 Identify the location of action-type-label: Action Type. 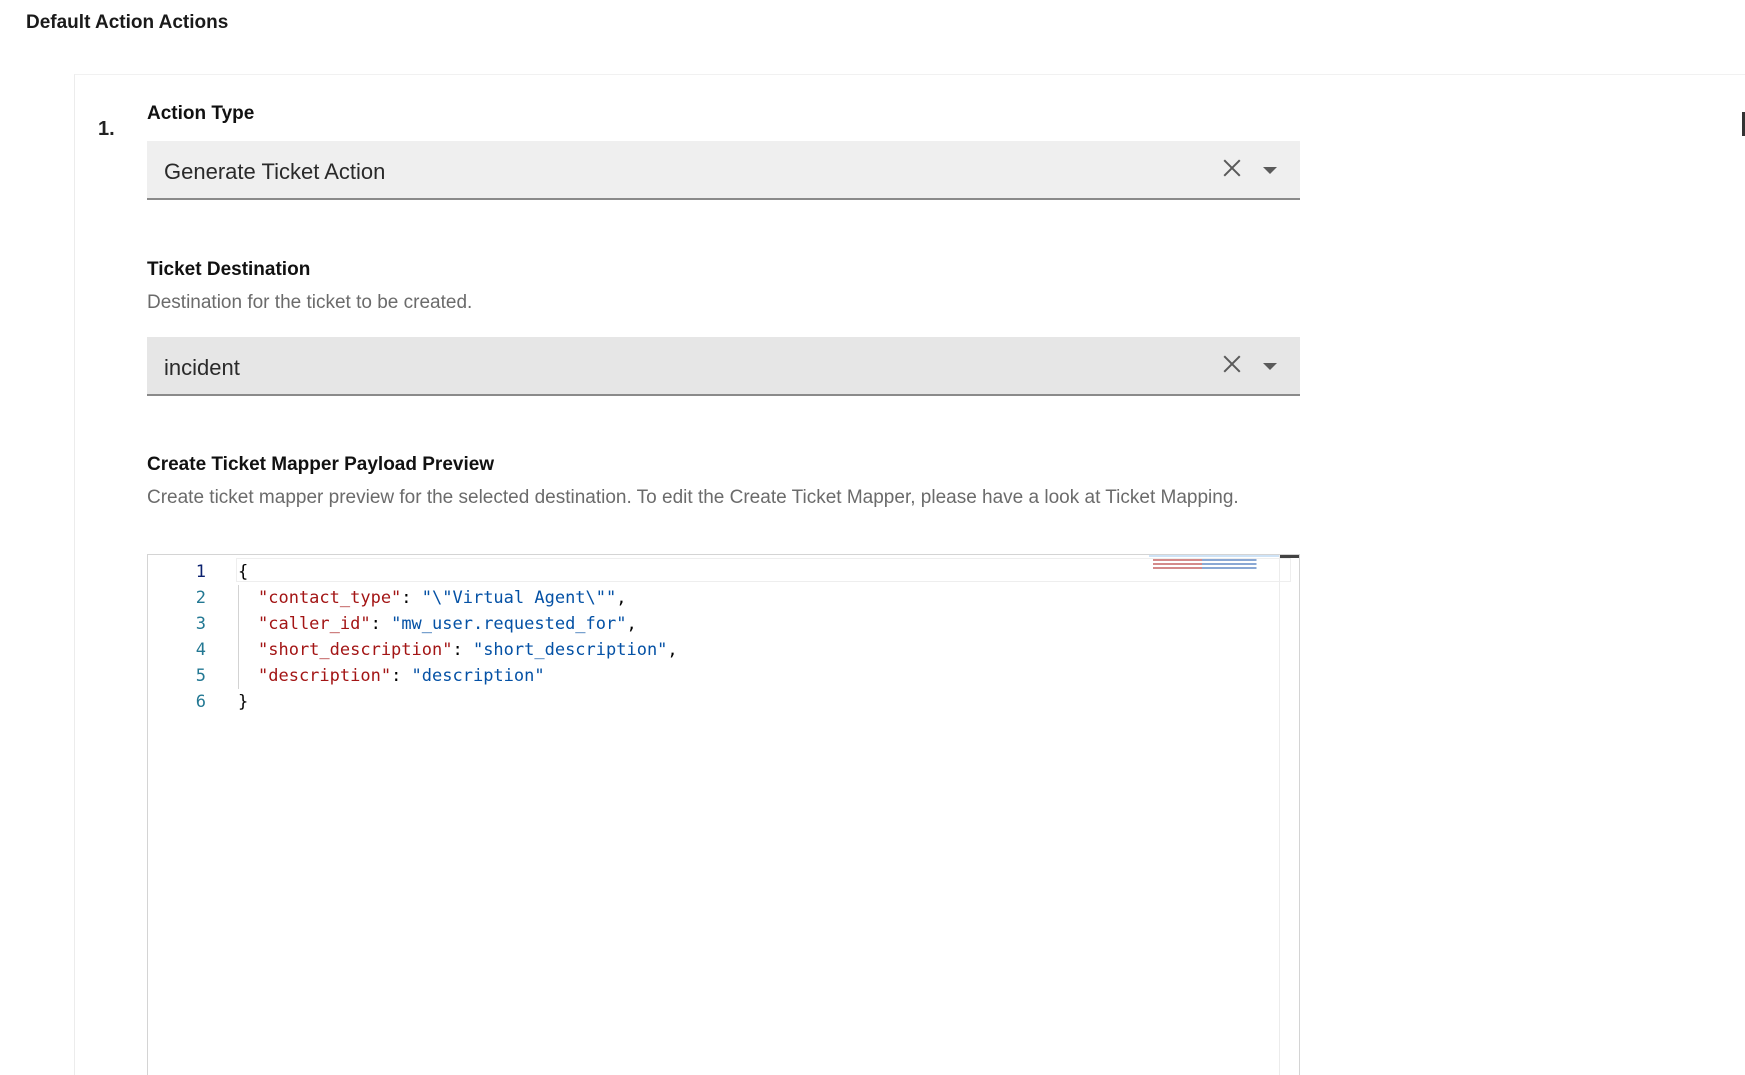
(201, 113).